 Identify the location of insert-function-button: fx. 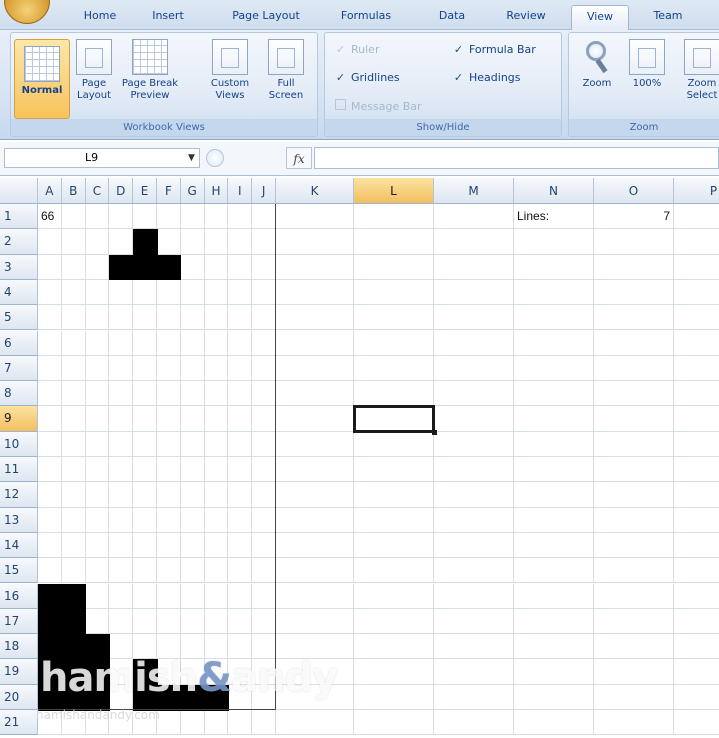
(299, 158).